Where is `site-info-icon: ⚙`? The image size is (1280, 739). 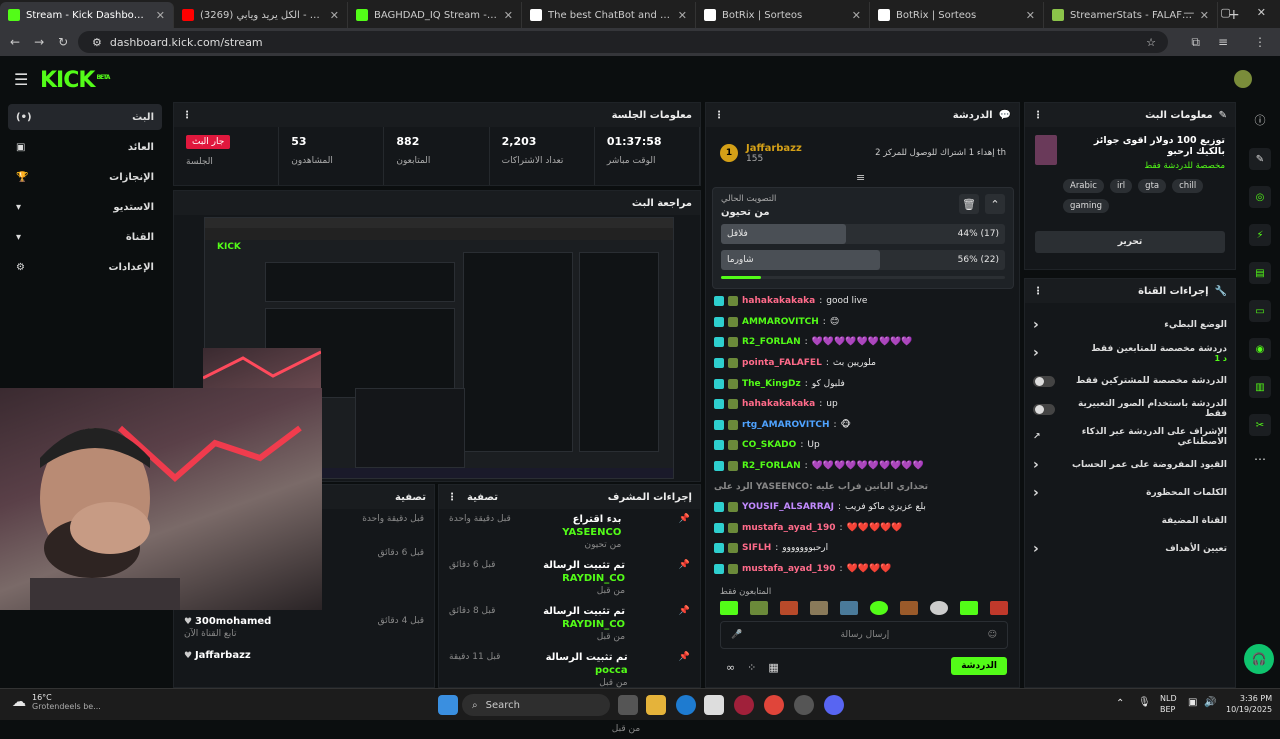 site-info-icon: ⚙ is located at coordinates (97, 42).